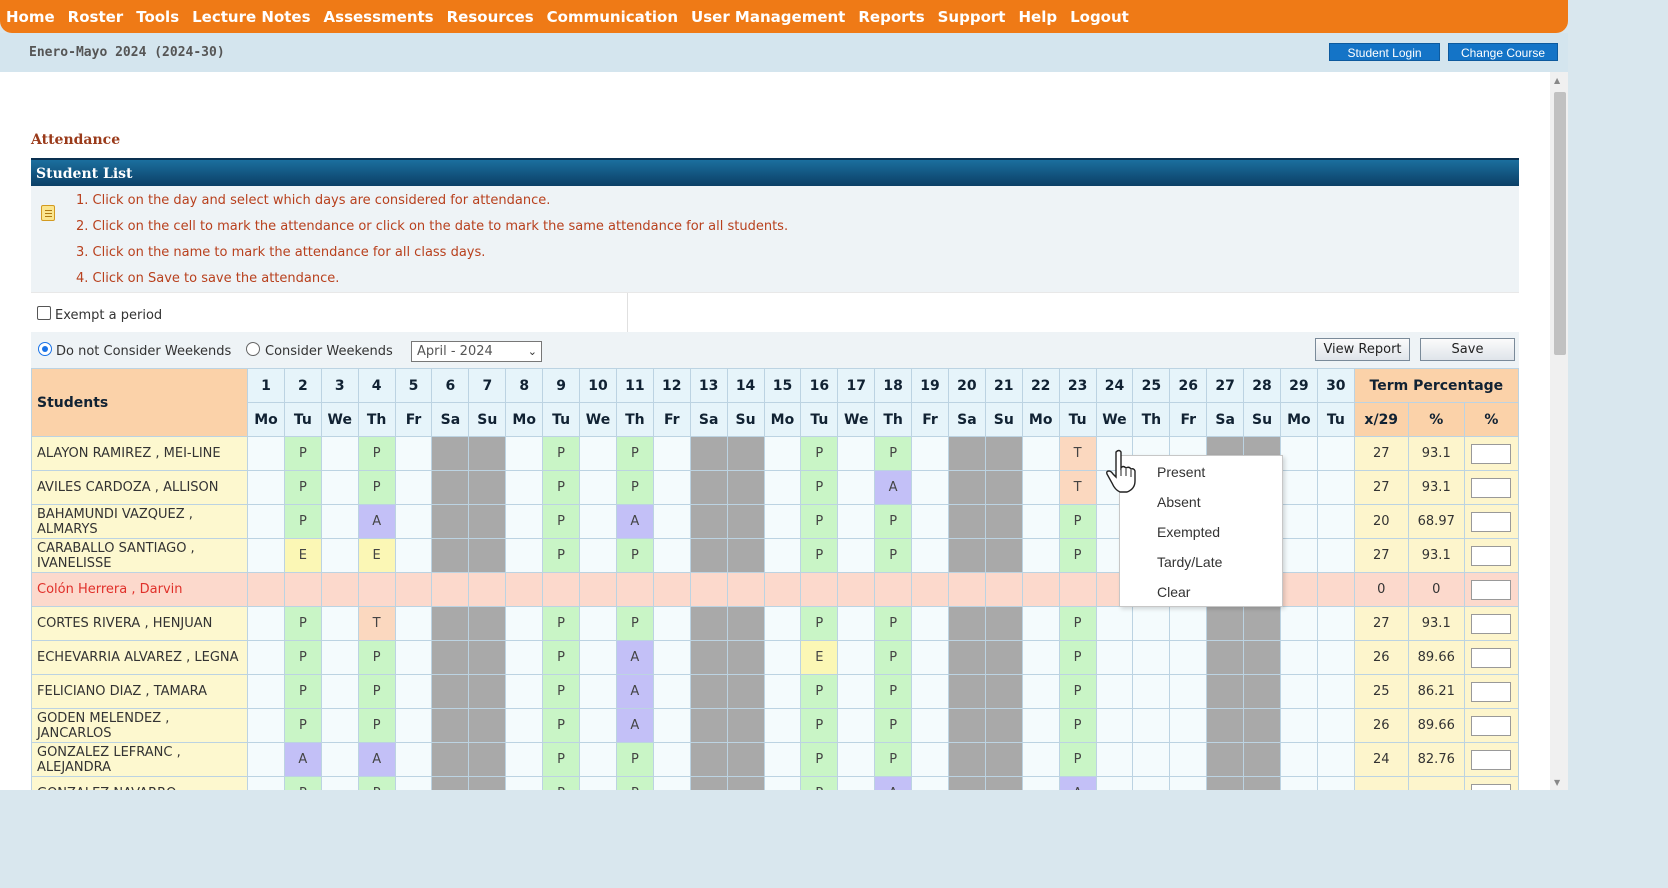  I want to click on nav-home: Home, so click(30, 17).